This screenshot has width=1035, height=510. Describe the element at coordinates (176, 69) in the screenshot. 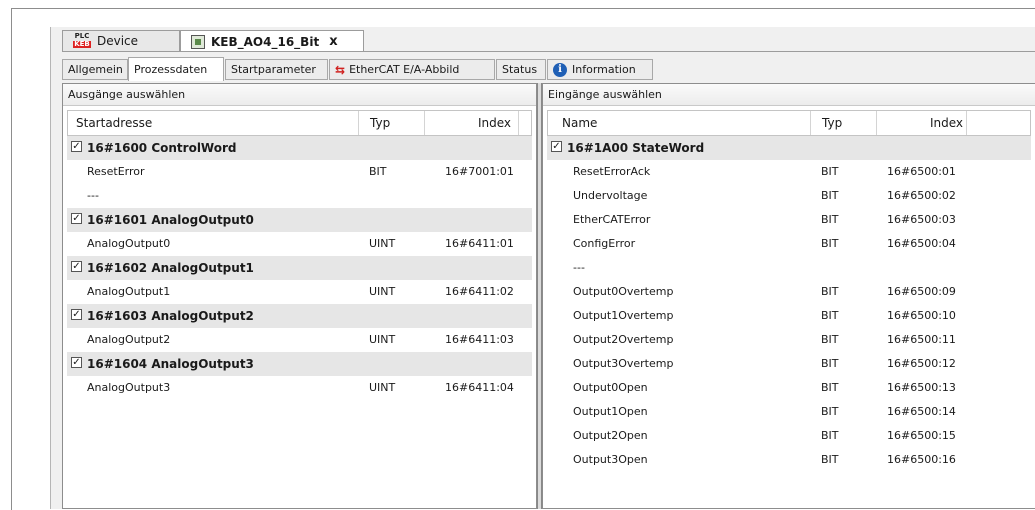

I see `tab-prozessdaten: Prozessdaten` at that location.